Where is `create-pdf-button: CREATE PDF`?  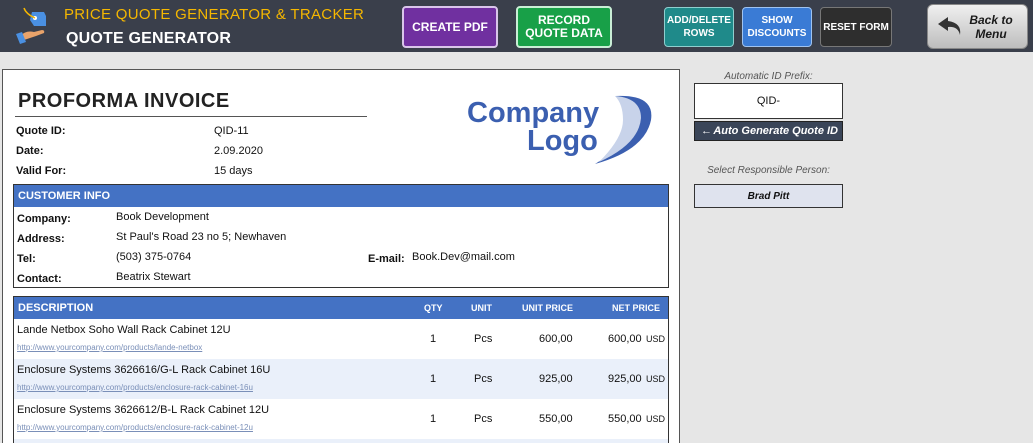
create-pdf-button: CREATE PDF is located at coordinates (450, 27).